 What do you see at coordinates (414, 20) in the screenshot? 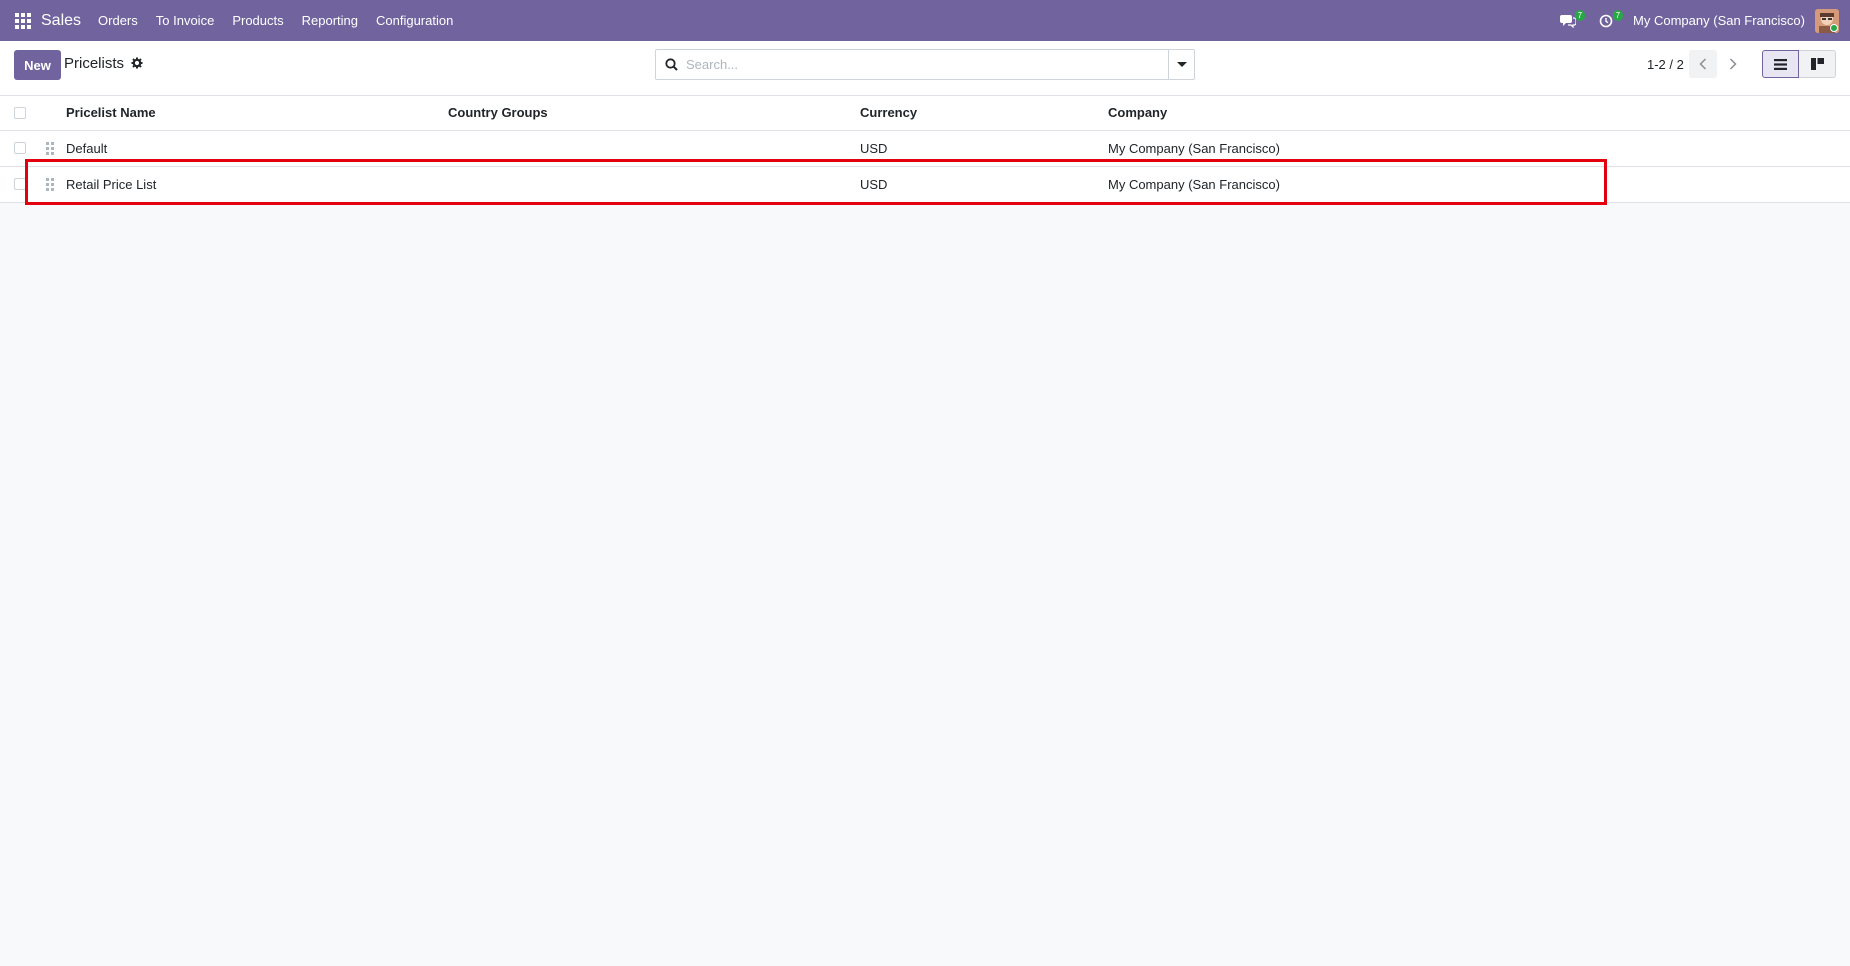
I see `menu-item-configuration: Configuration` at bounding box center [414, 20].